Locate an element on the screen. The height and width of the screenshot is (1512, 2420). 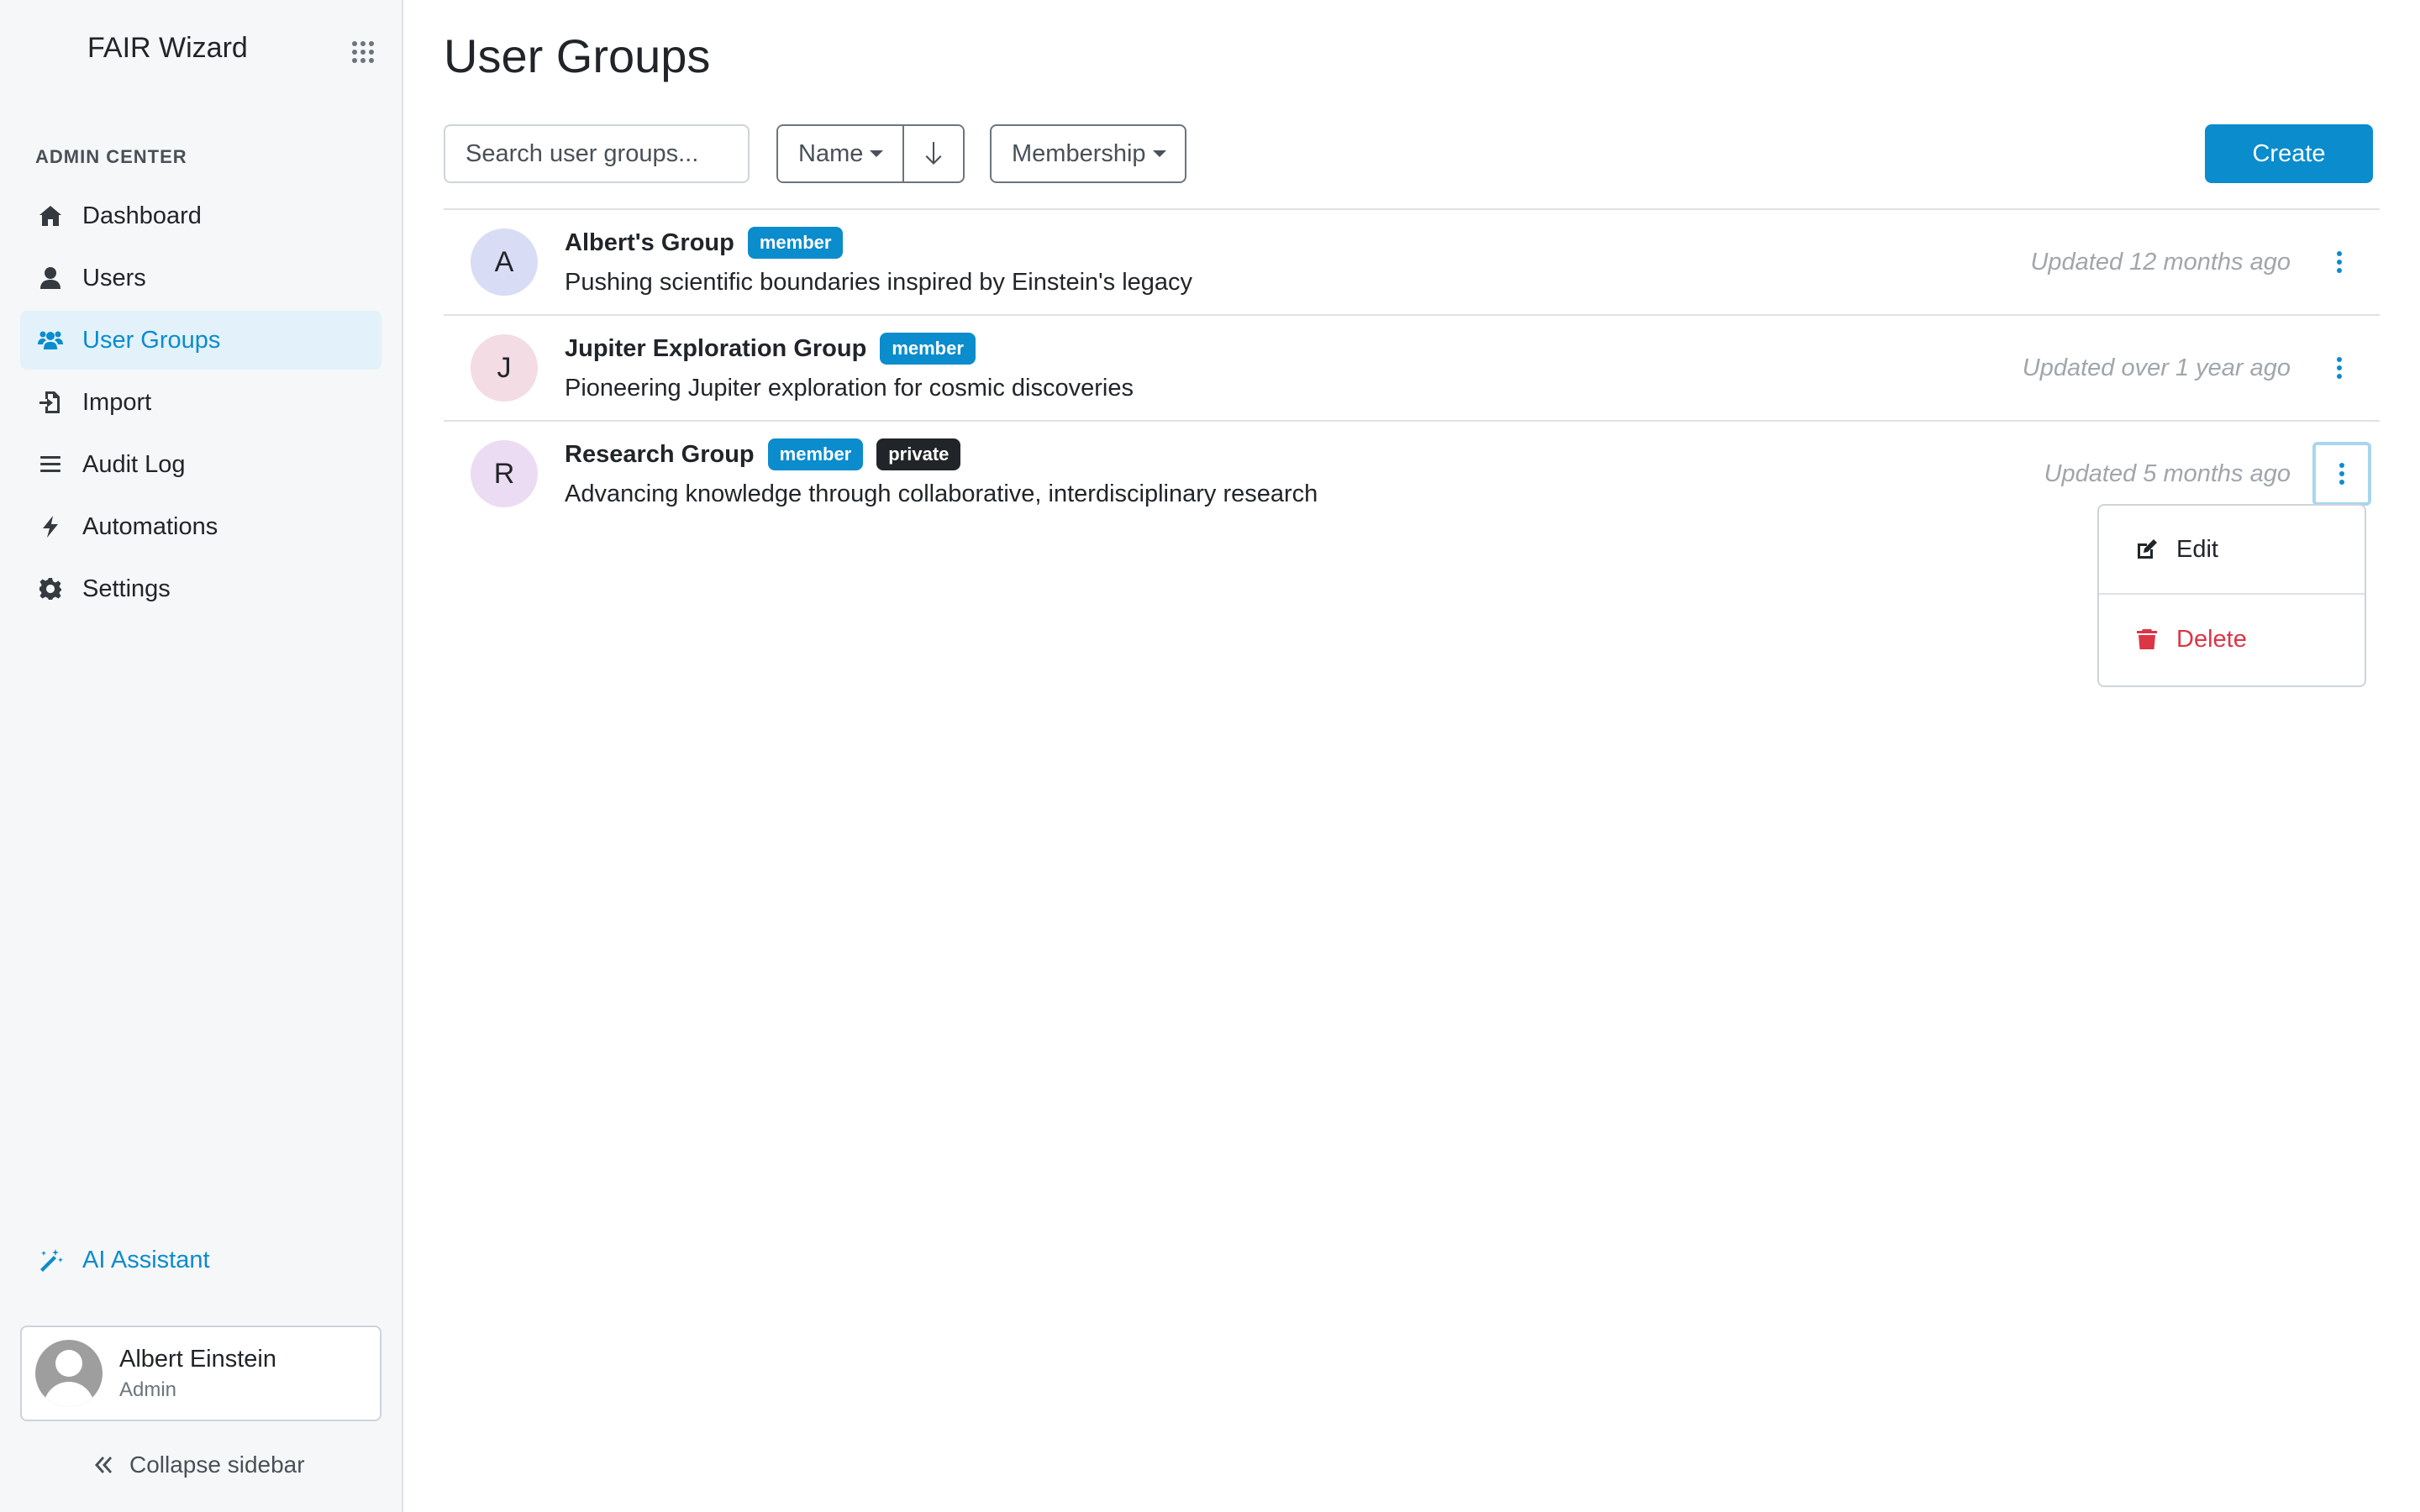
membership-filter-dropdown: Membership is located at coordinates (1088, 153).